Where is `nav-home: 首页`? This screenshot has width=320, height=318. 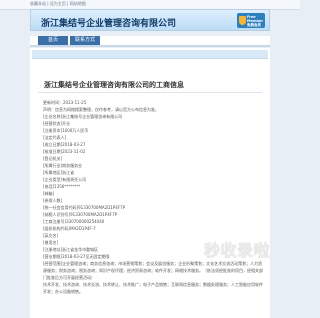
nav-home: 首页 is located at coordinates (53, 40).